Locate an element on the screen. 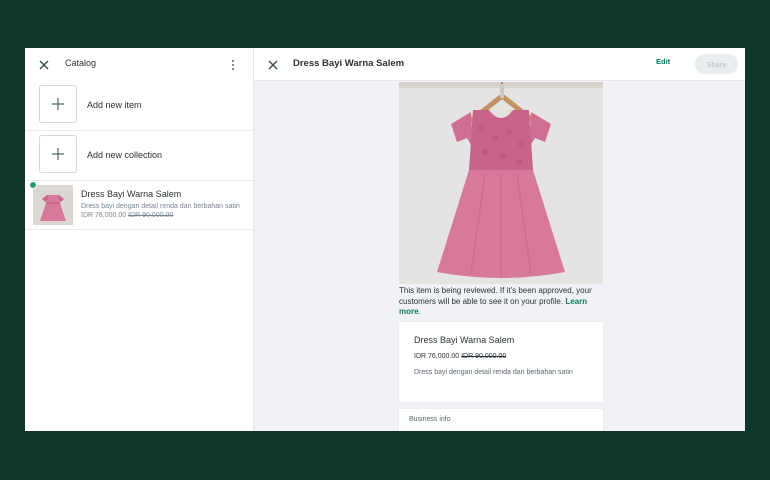 The width and height of the screenshot is (770, 480). add-new-collection-label: Add new collection is located at coordinates (125, 155).